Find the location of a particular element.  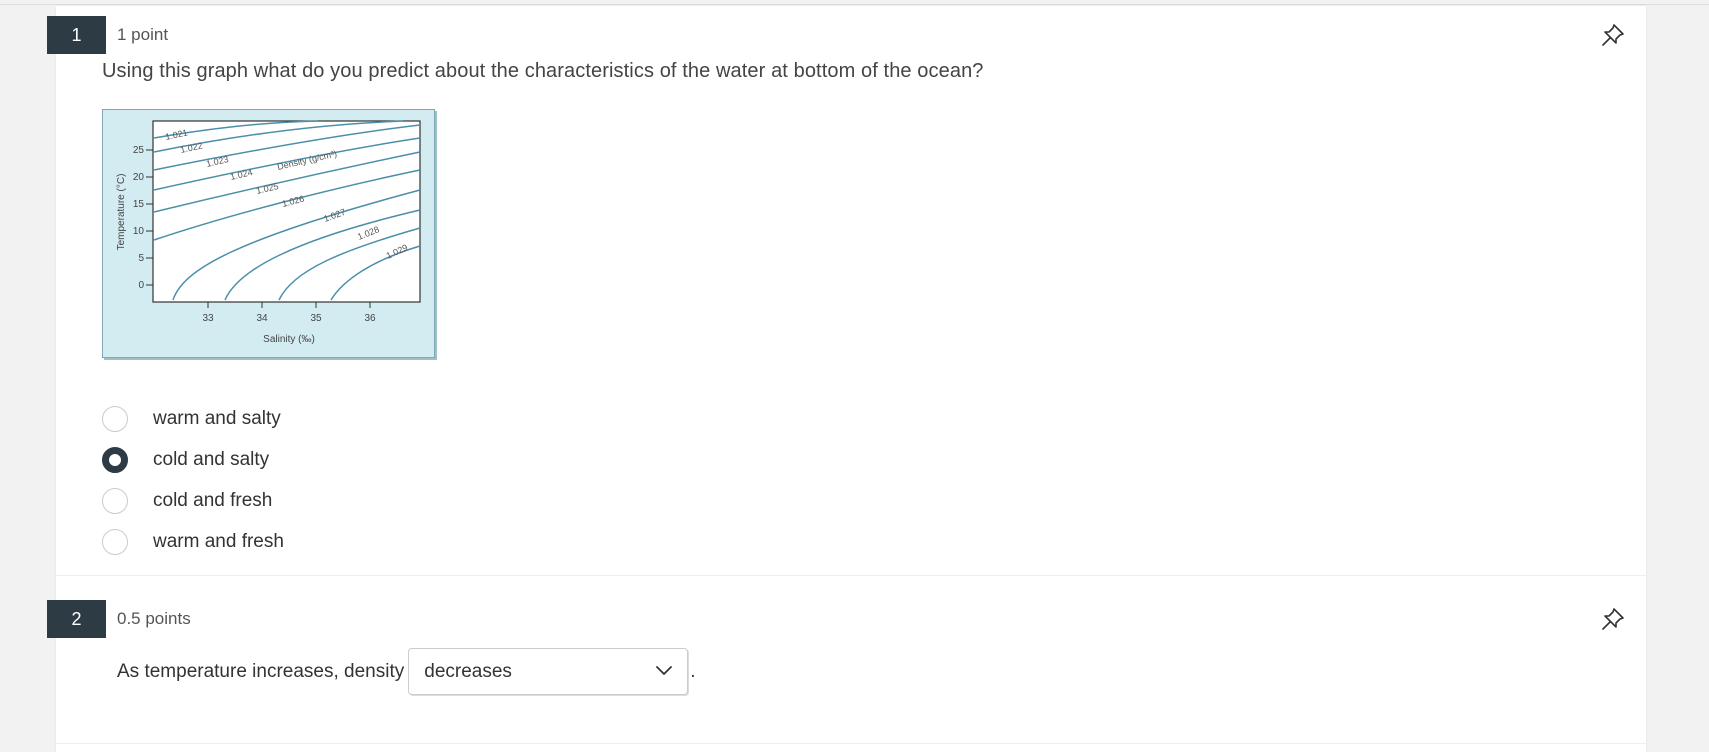

question-number: 2 is located at coordinates (76, 619).